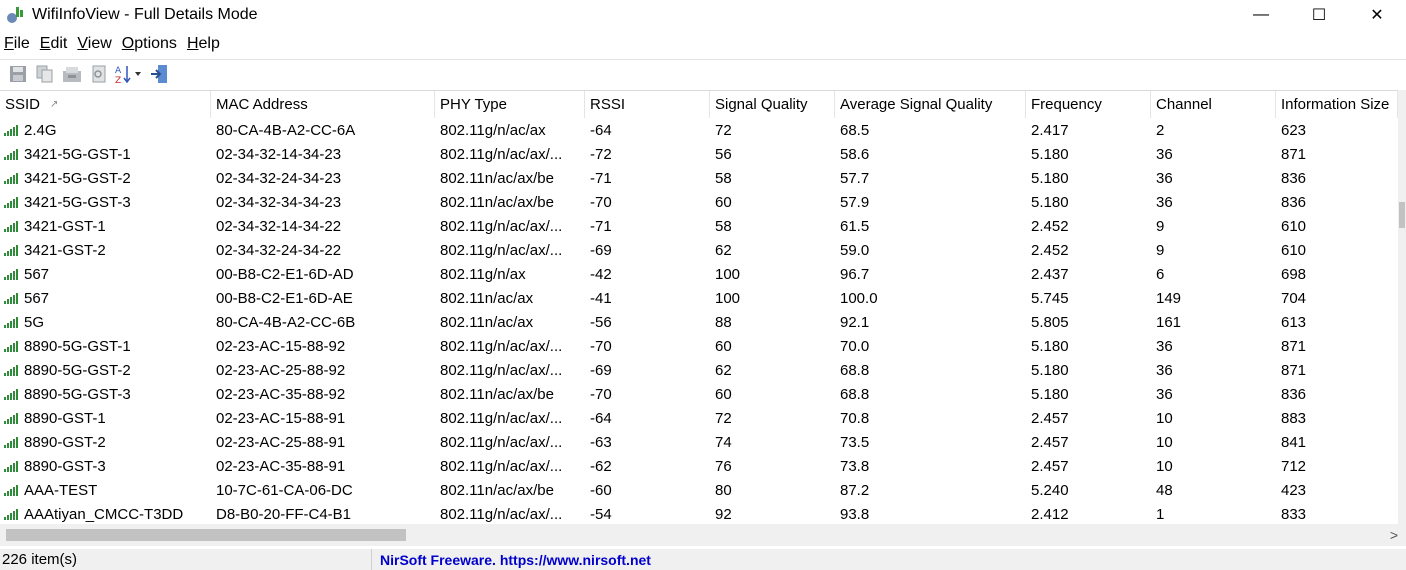 This screenshot has height=570, width=1406. Describe the element at coordinates (601, 346) in the screenshot. I see `cell-text: -70` at that location.